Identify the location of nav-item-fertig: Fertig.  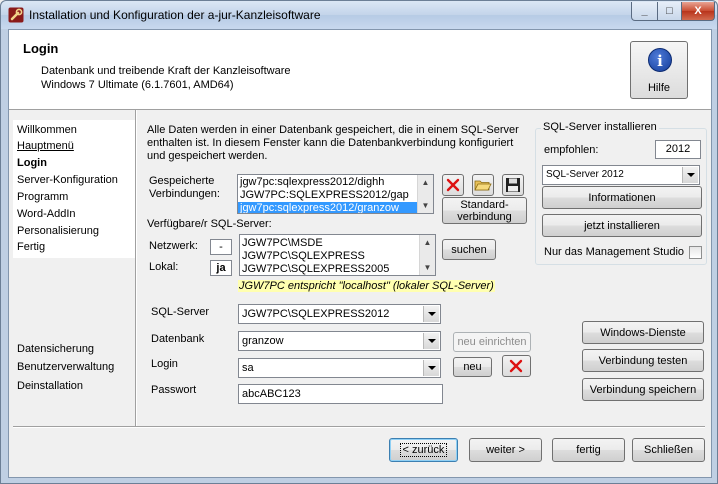
(31, 247).